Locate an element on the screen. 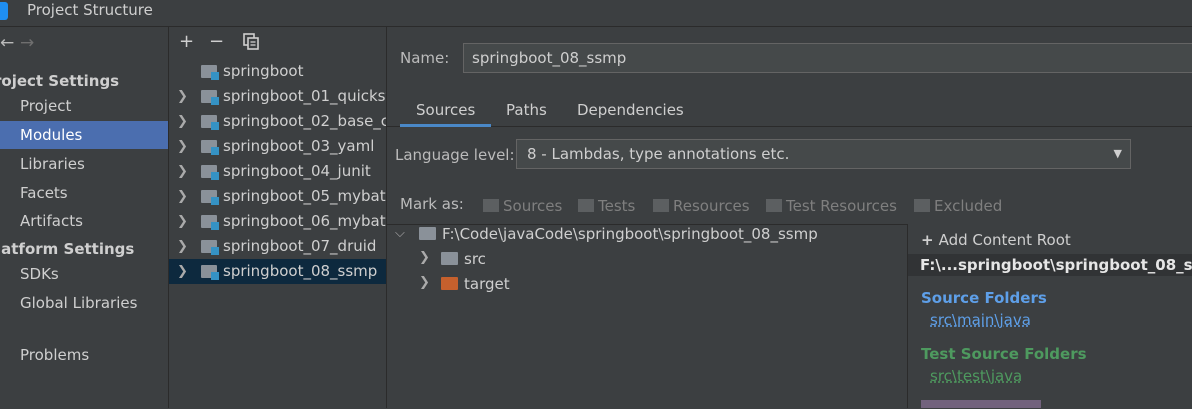  module-row: ❯ springboot_07_druid is located at coordinates (277, 246).